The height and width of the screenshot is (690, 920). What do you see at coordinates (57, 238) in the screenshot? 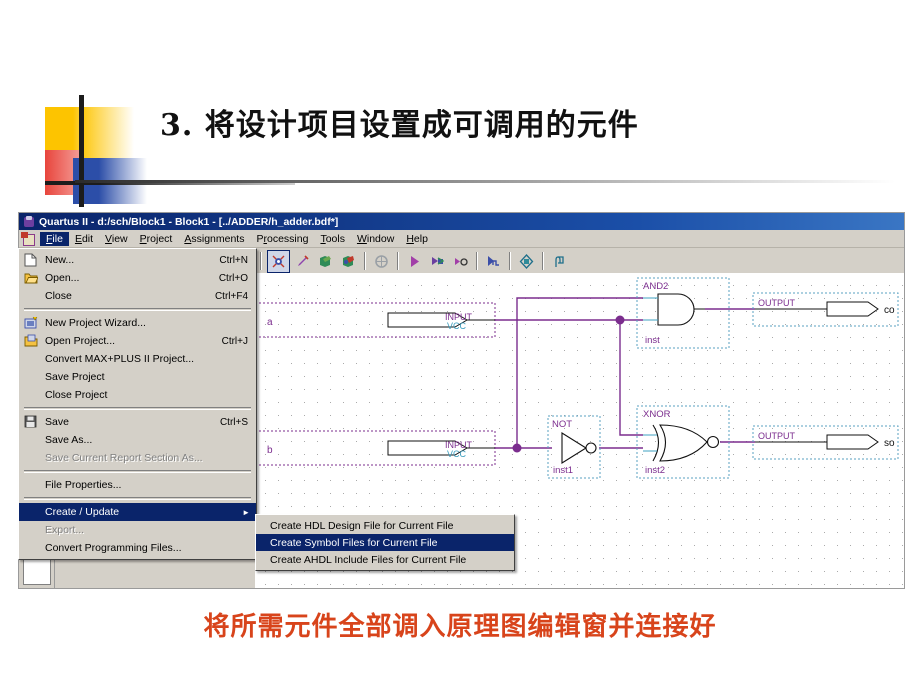
I see `menu-file-label: ile` at bounding box center [57, 238].